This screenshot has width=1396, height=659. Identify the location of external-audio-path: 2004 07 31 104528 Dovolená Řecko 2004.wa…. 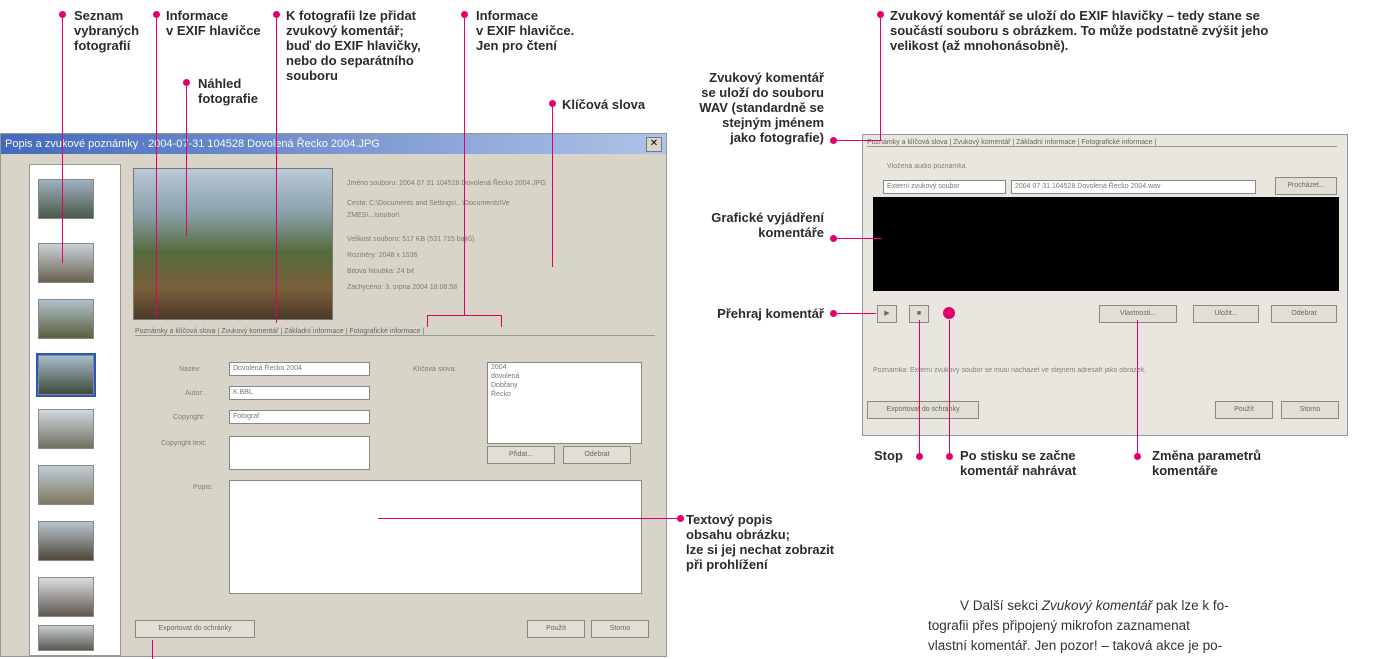
(1133, 187).